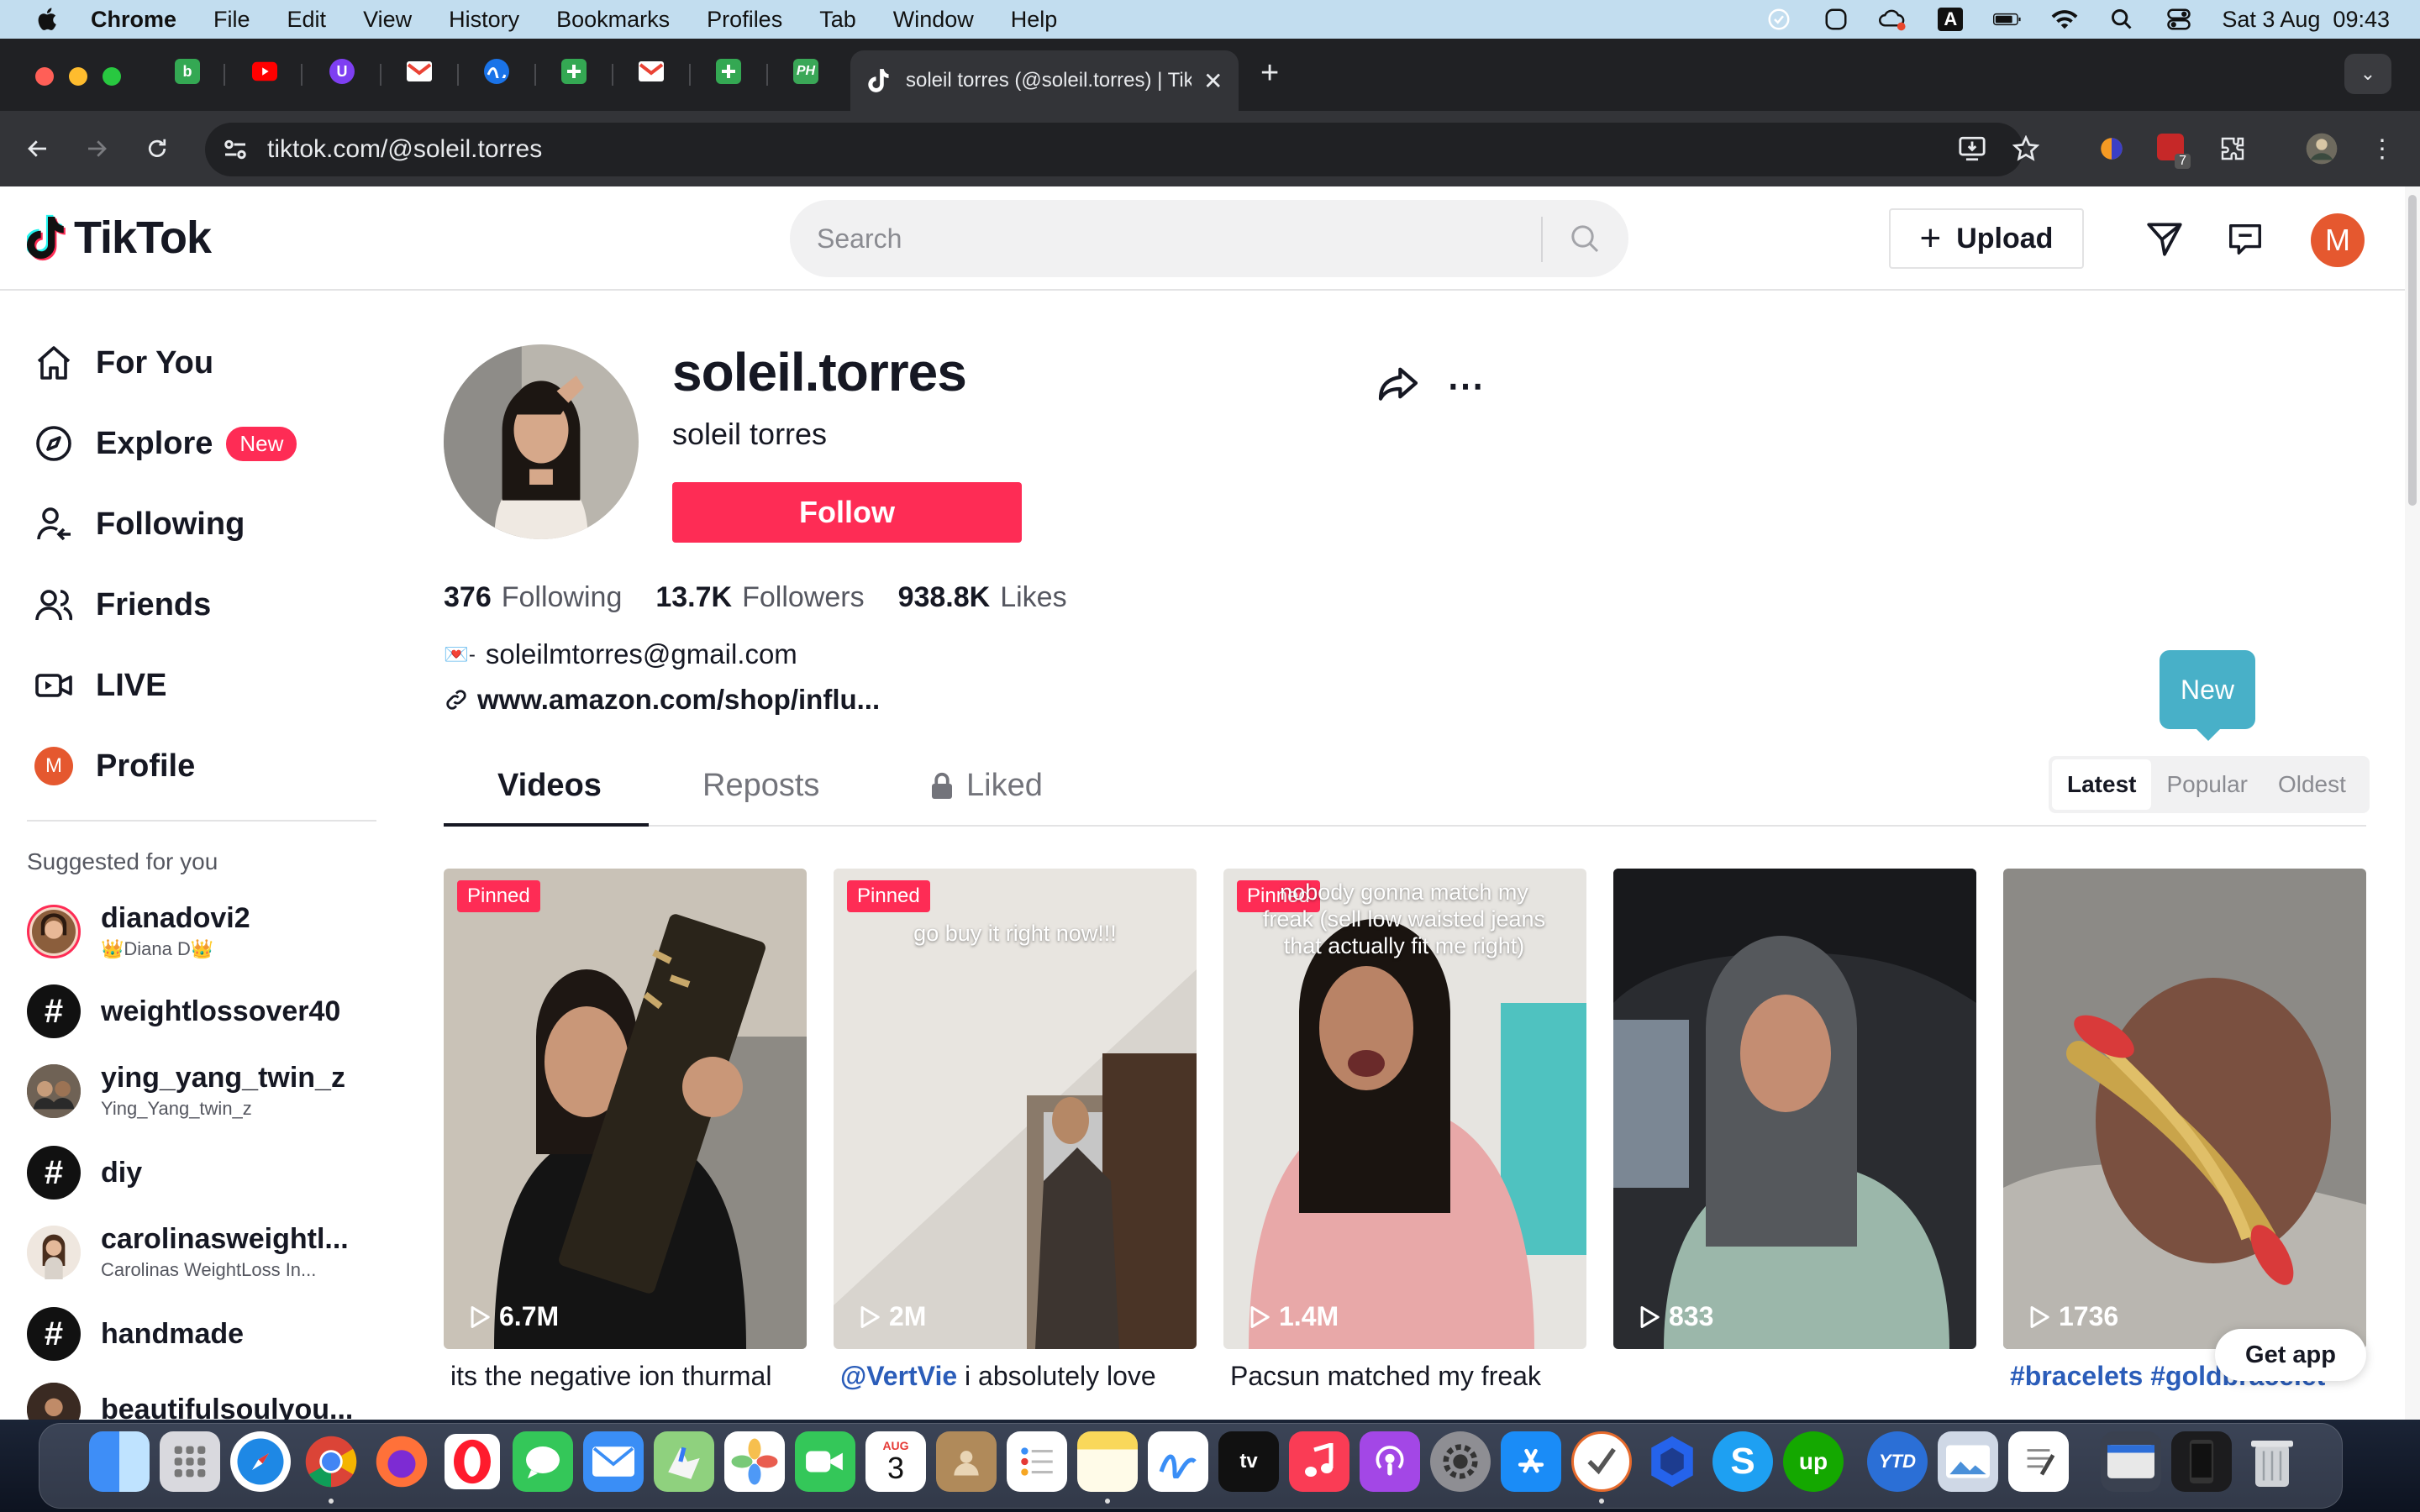 The image size is (2420, 1512). Describe the element at coordinates (2312, 784) in the screenshot. I see `sort-oldest: Oldest` at that location.